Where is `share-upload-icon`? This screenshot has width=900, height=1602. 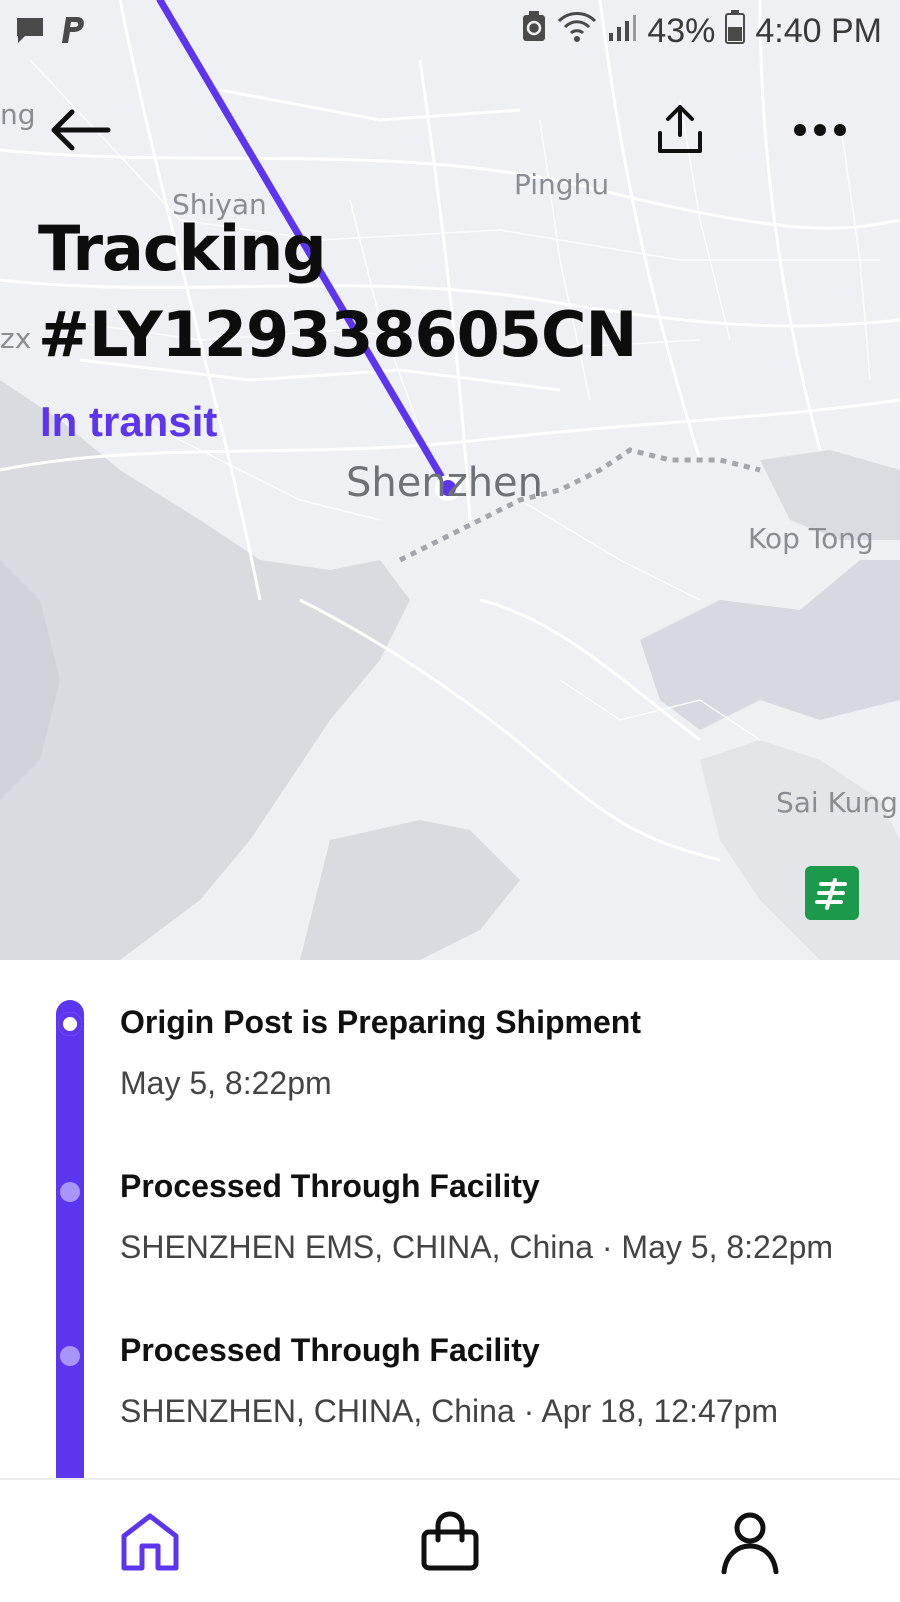 share-upload-icon is located at coordinates (680, 129).